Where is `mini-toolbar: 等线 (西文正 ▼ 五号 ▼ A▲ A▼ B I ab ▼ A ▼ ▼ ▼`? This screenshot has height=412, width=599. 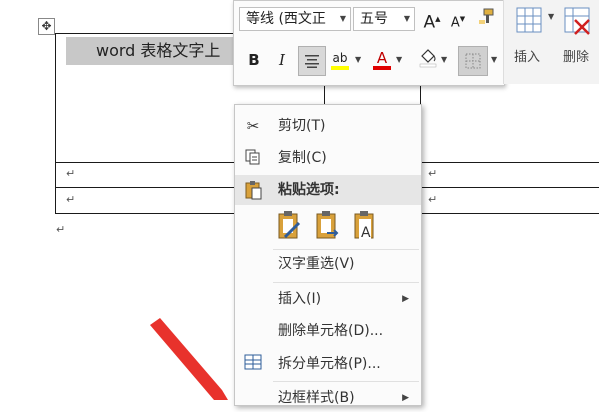
mini-toolbar: 等线 (西文正 ▼ 五号 ▼ A▲ A▼ B I ab ▼ A ▼ ▼ ▼ is located at coordinates (369, 43).